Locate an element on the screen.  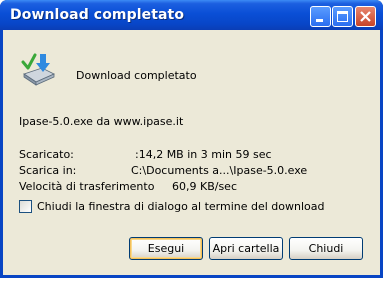
window-frame-bottom is located at coordinates (191, 276).